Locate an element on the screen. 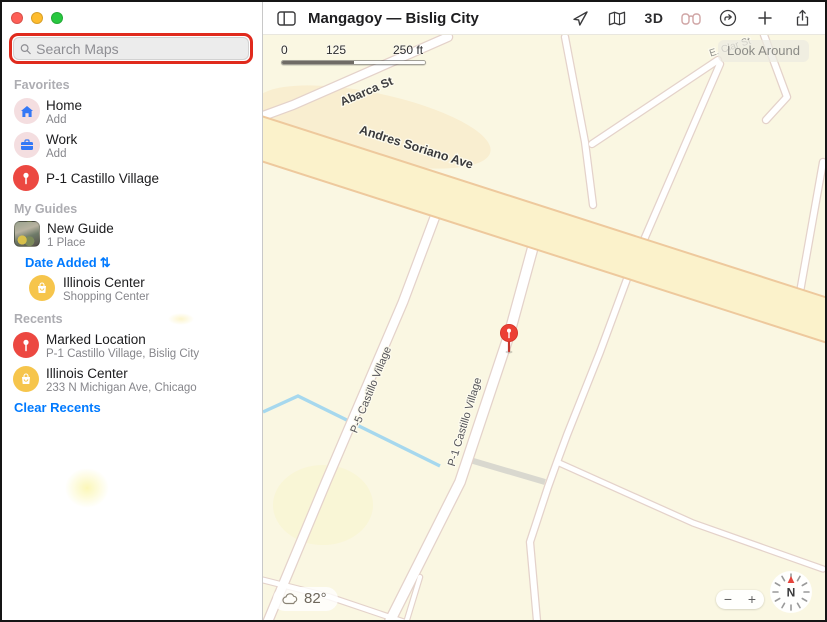 The image size is (827, 622). location-arrow-icon is located at coordinates (580, 18).